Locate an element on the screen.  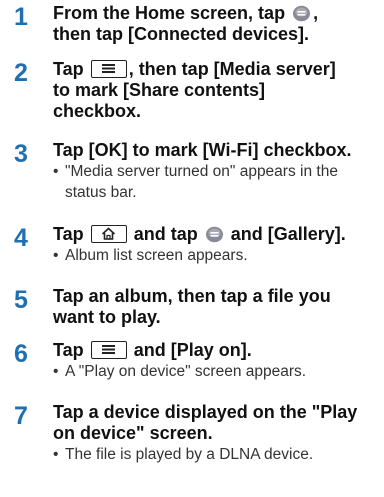
step-number: 1 is located at coordinates (21, 17).